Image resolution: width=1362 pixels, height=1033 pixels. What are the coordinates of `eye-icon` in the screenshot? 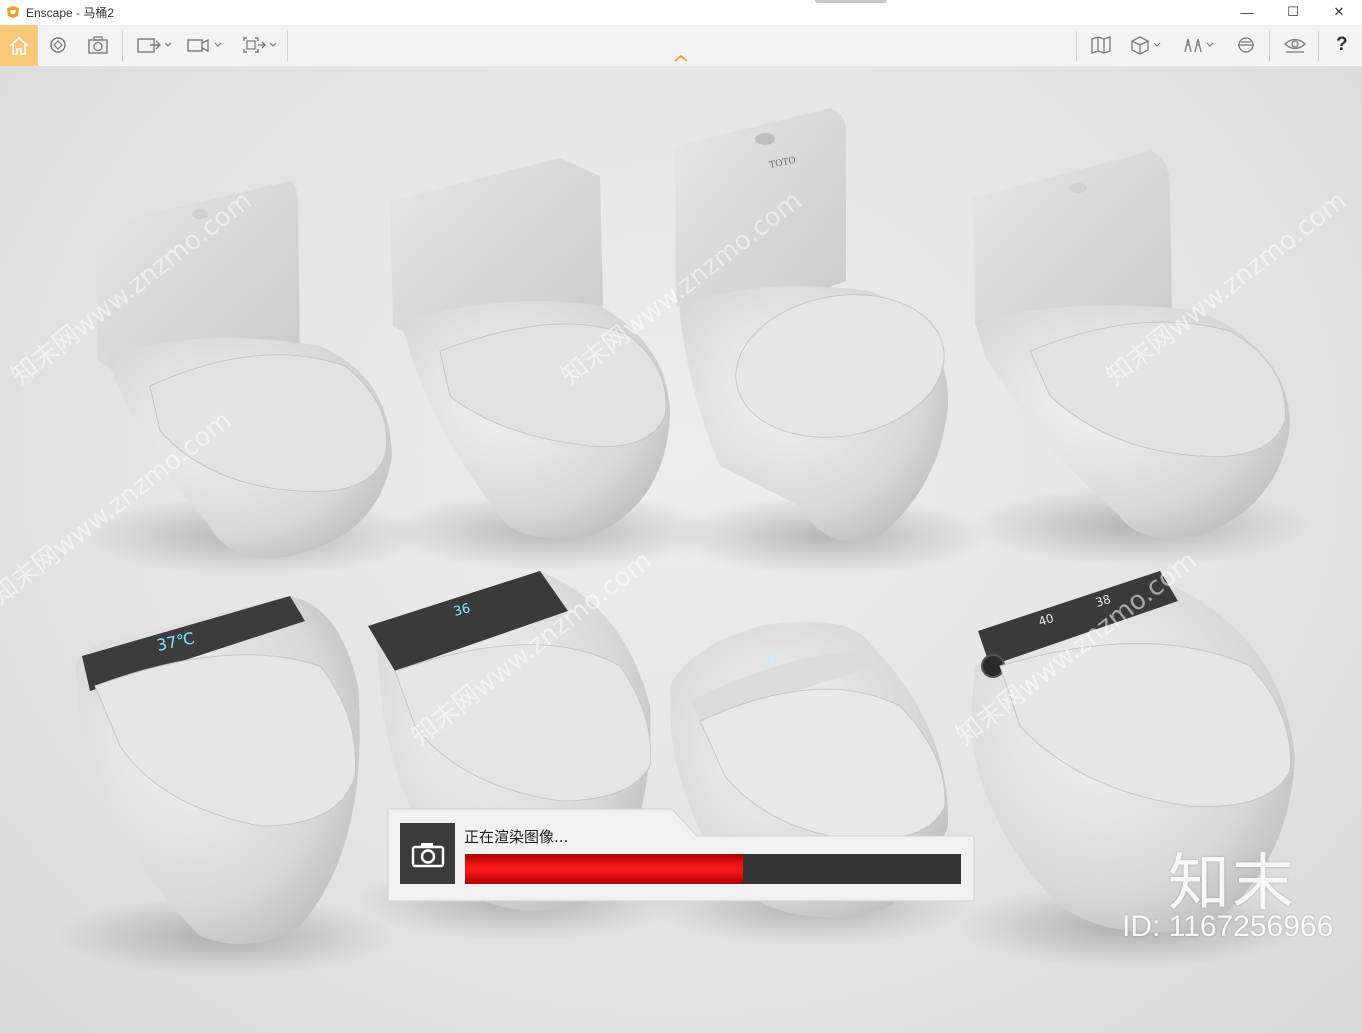 It's located at (1295, 45).